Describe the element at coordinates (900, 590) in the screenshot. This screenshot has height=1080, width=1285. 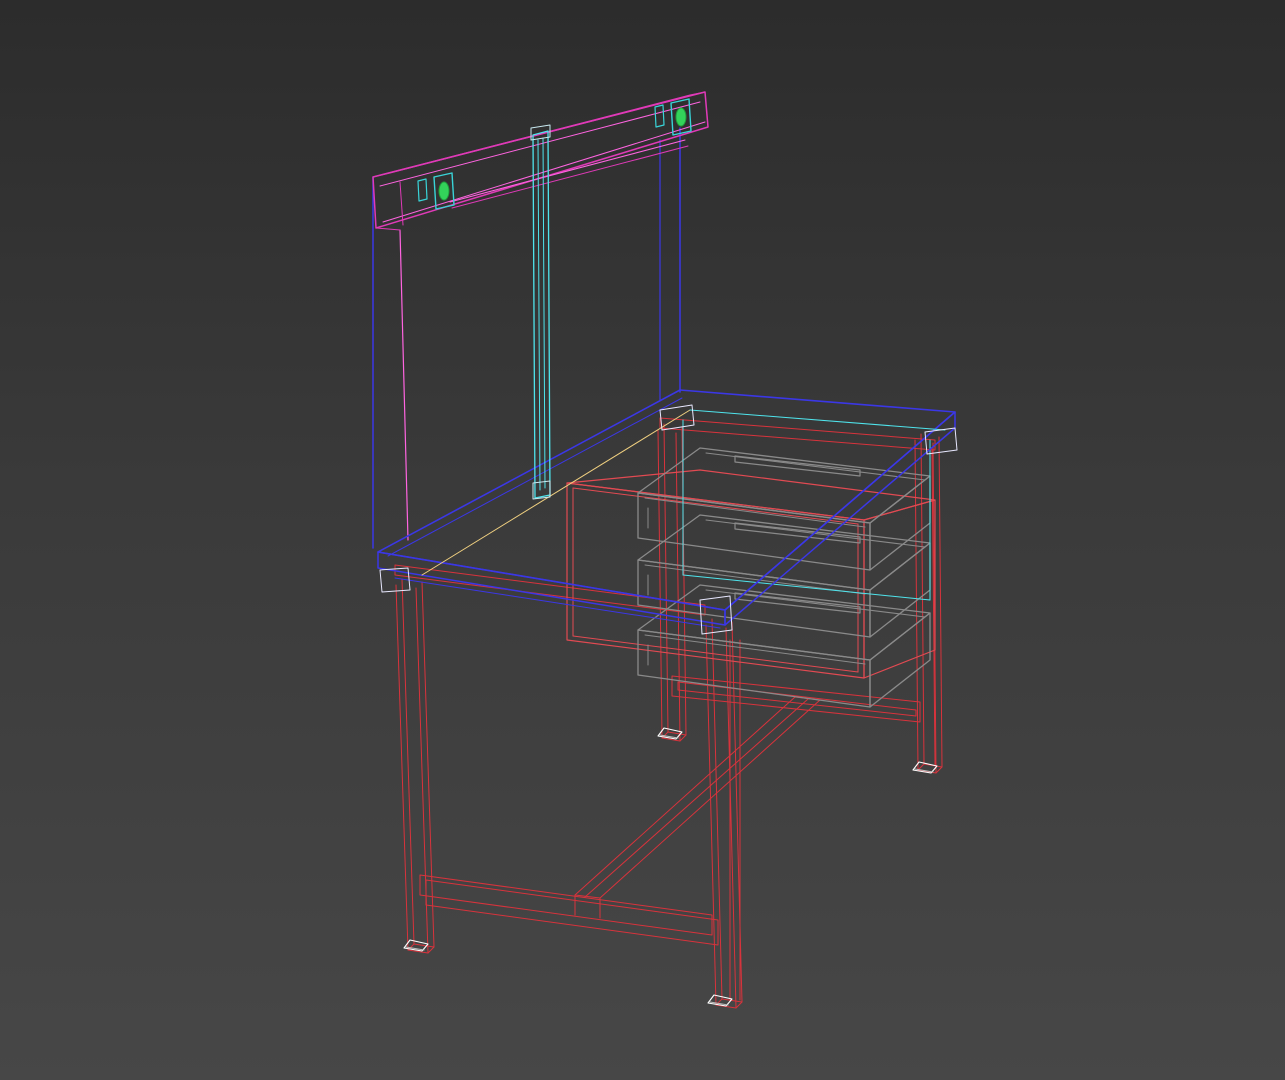
I see `drawer-2-side` at that location.